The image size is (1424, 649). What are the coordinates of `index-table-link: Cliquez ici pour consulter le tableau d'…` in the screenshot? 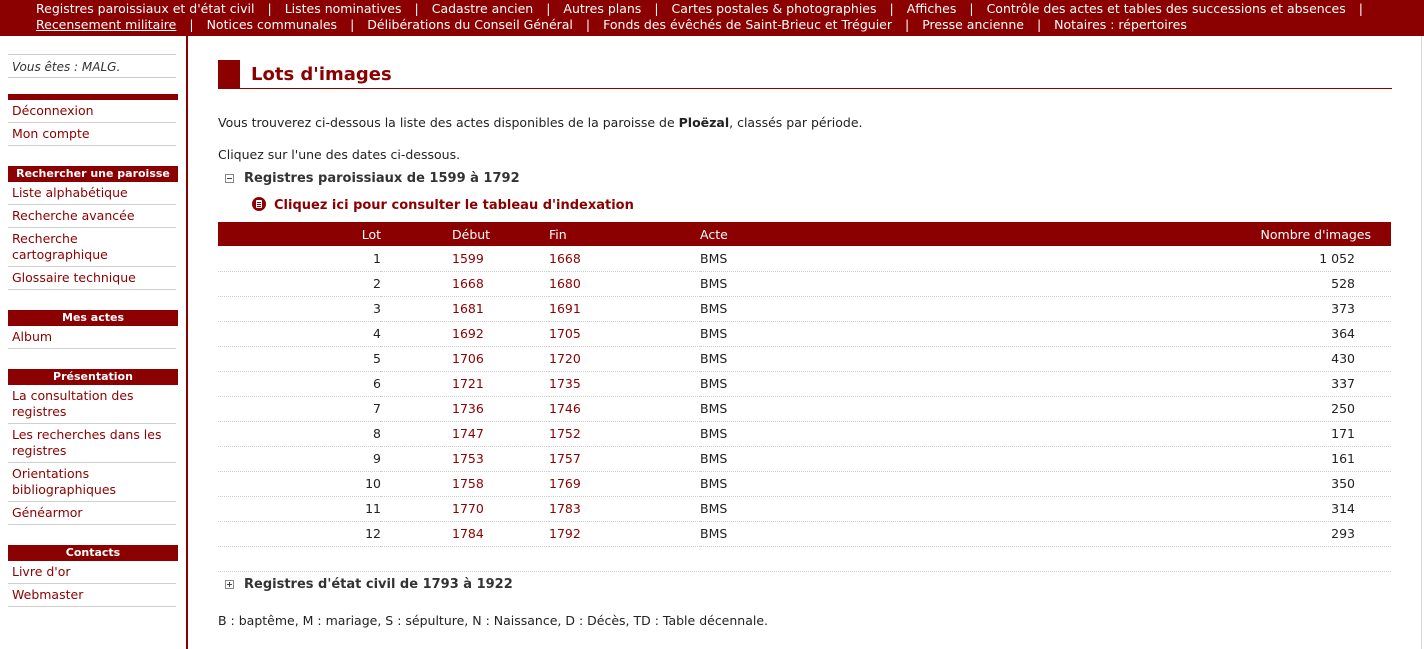 It's located at (822, 206).